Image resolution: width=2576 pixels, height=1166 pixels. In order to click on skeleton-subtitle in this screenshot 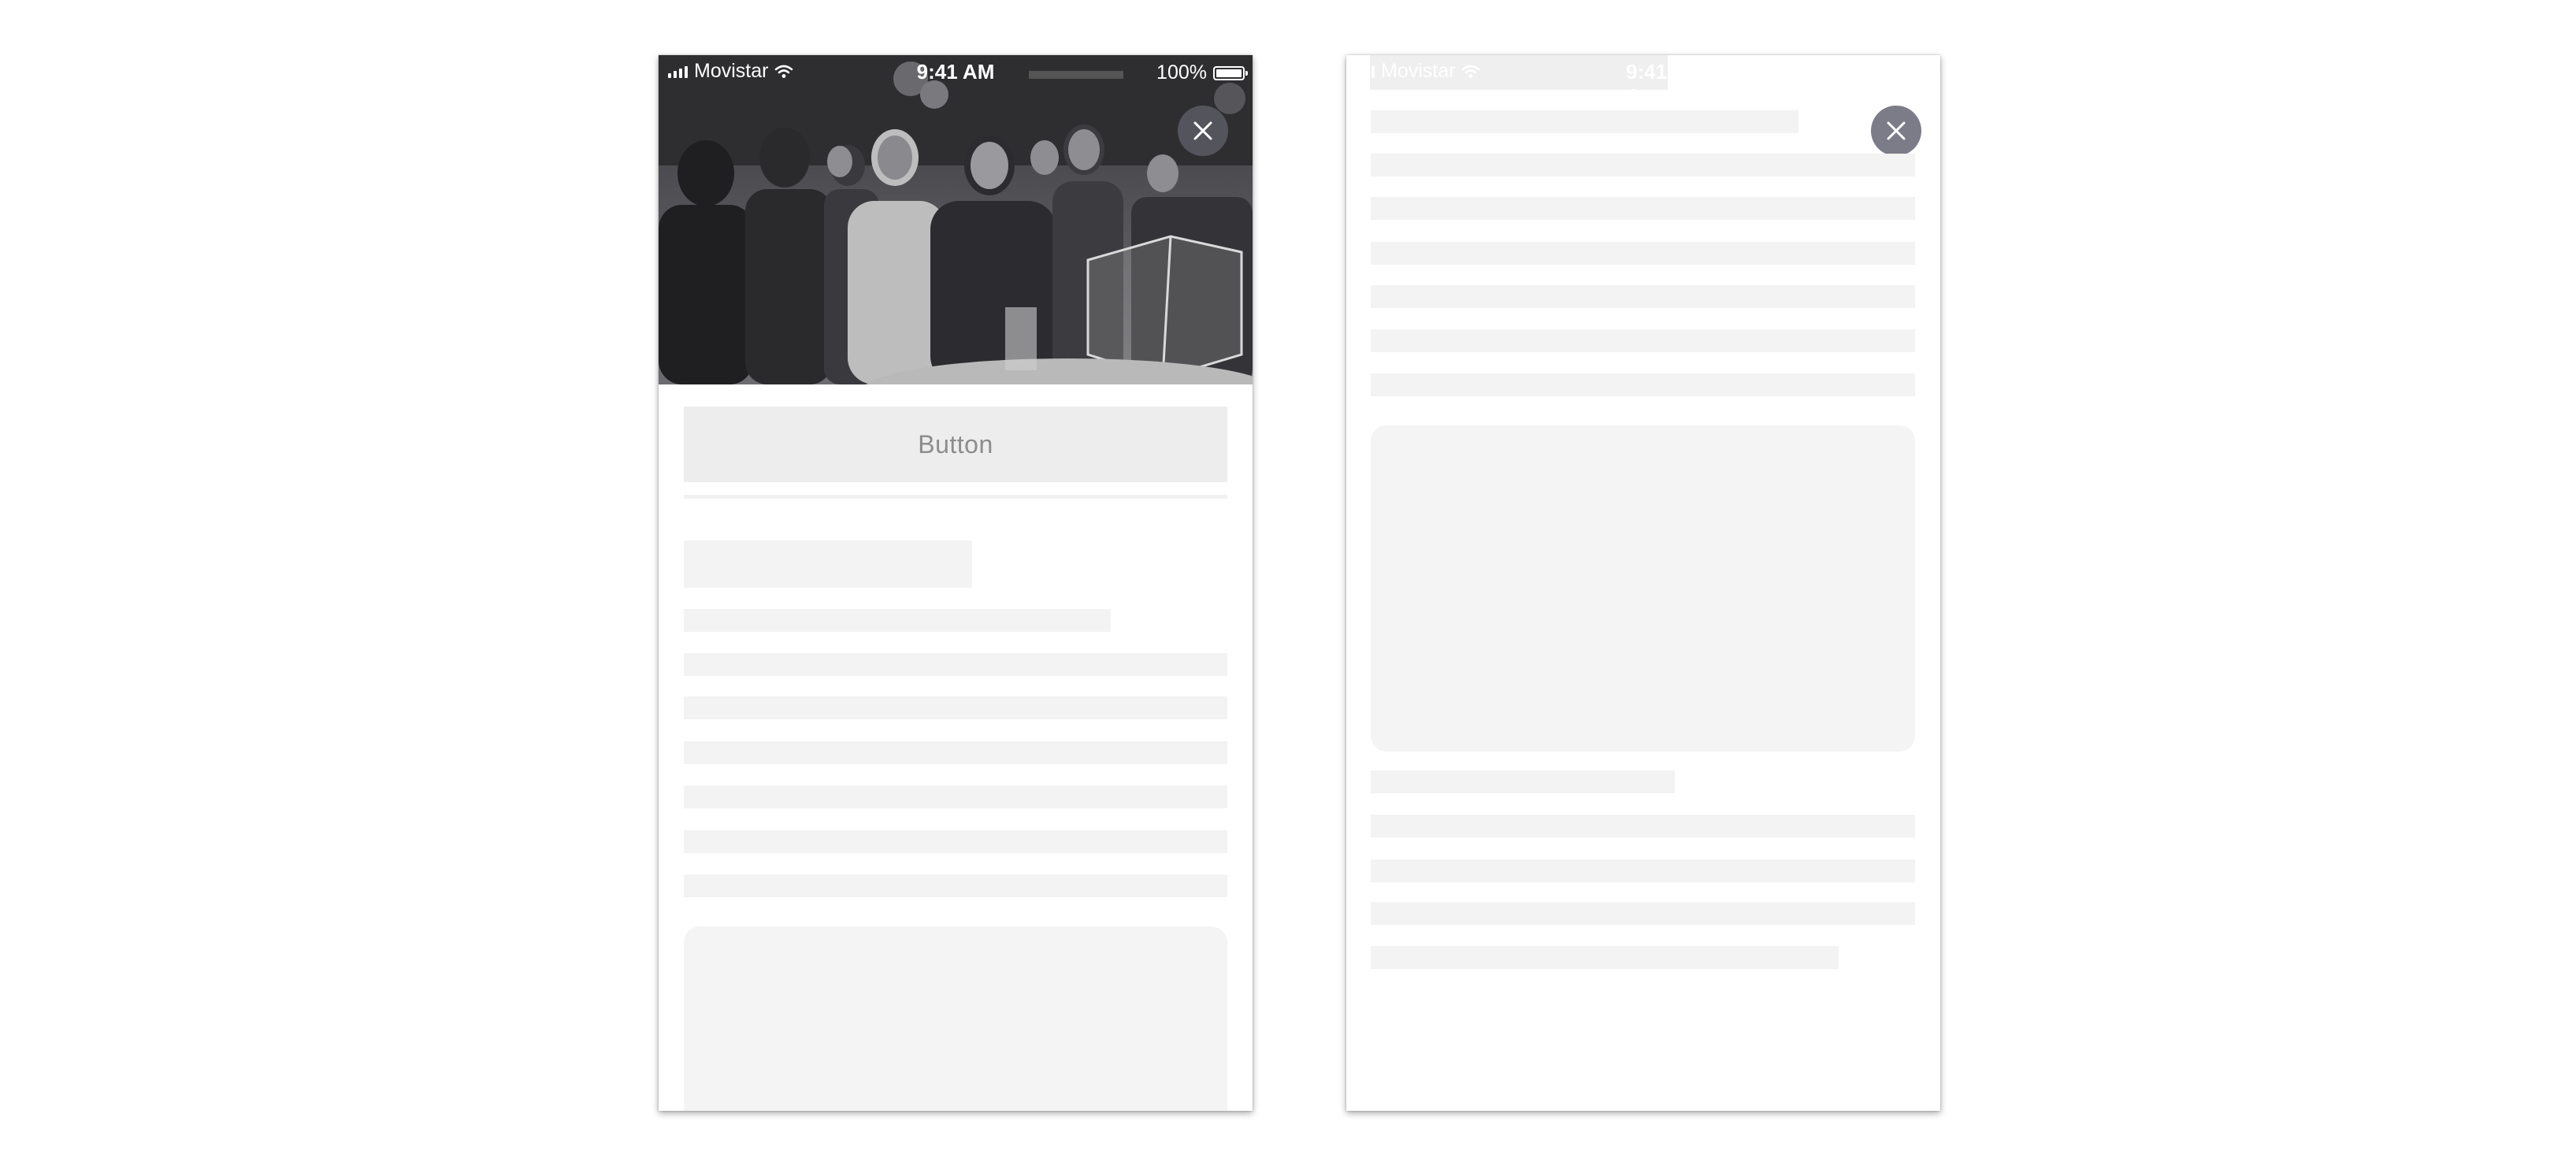, I will do `click(1523, 782)`.